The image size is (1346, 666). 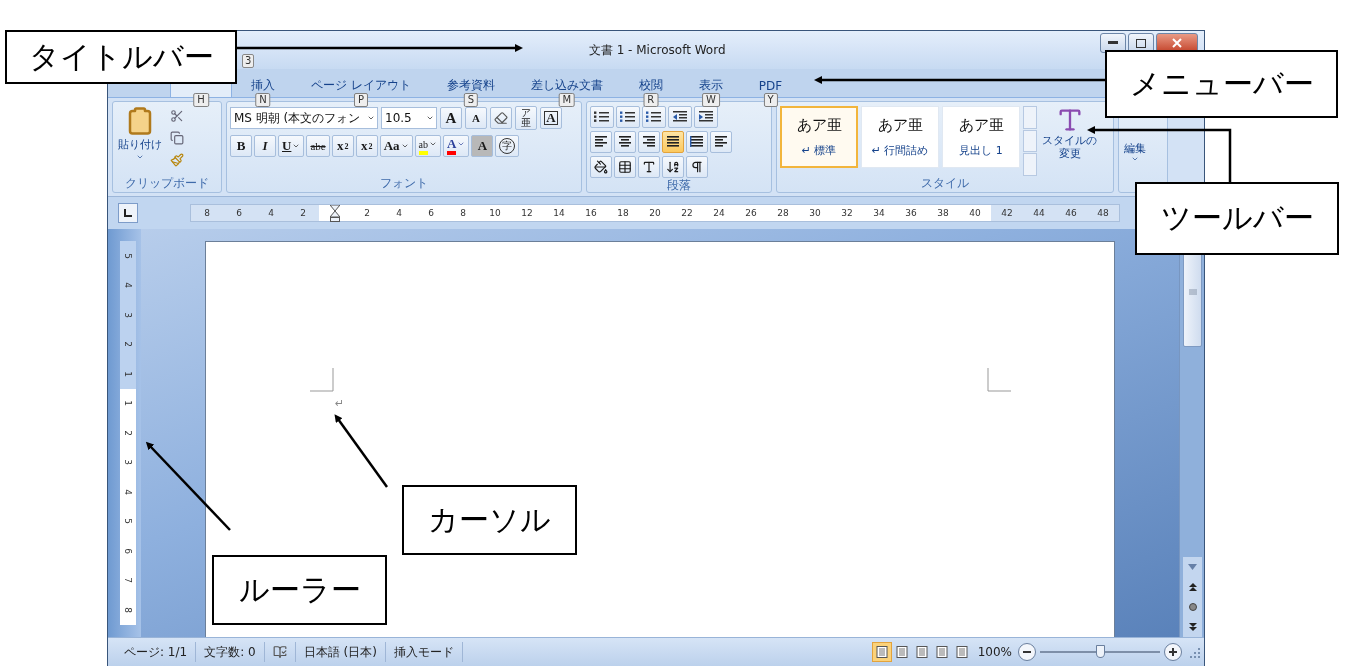 What do you see at coordinates (177, 160) in the screenshot?
I see `paintbrush-icon` at bounding box center [177, 160].